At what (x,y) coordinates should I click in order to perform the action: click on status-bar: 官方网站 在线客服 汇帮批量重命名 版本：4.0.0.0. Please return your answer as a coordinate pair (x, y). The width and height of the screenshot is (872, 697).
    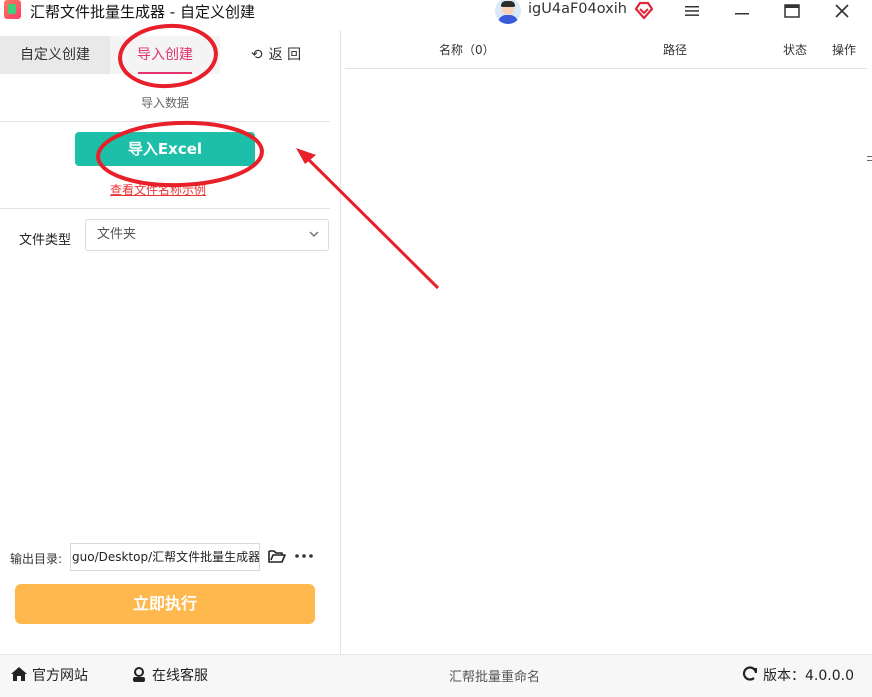
    Looking at the image, I should click on (436, 675).